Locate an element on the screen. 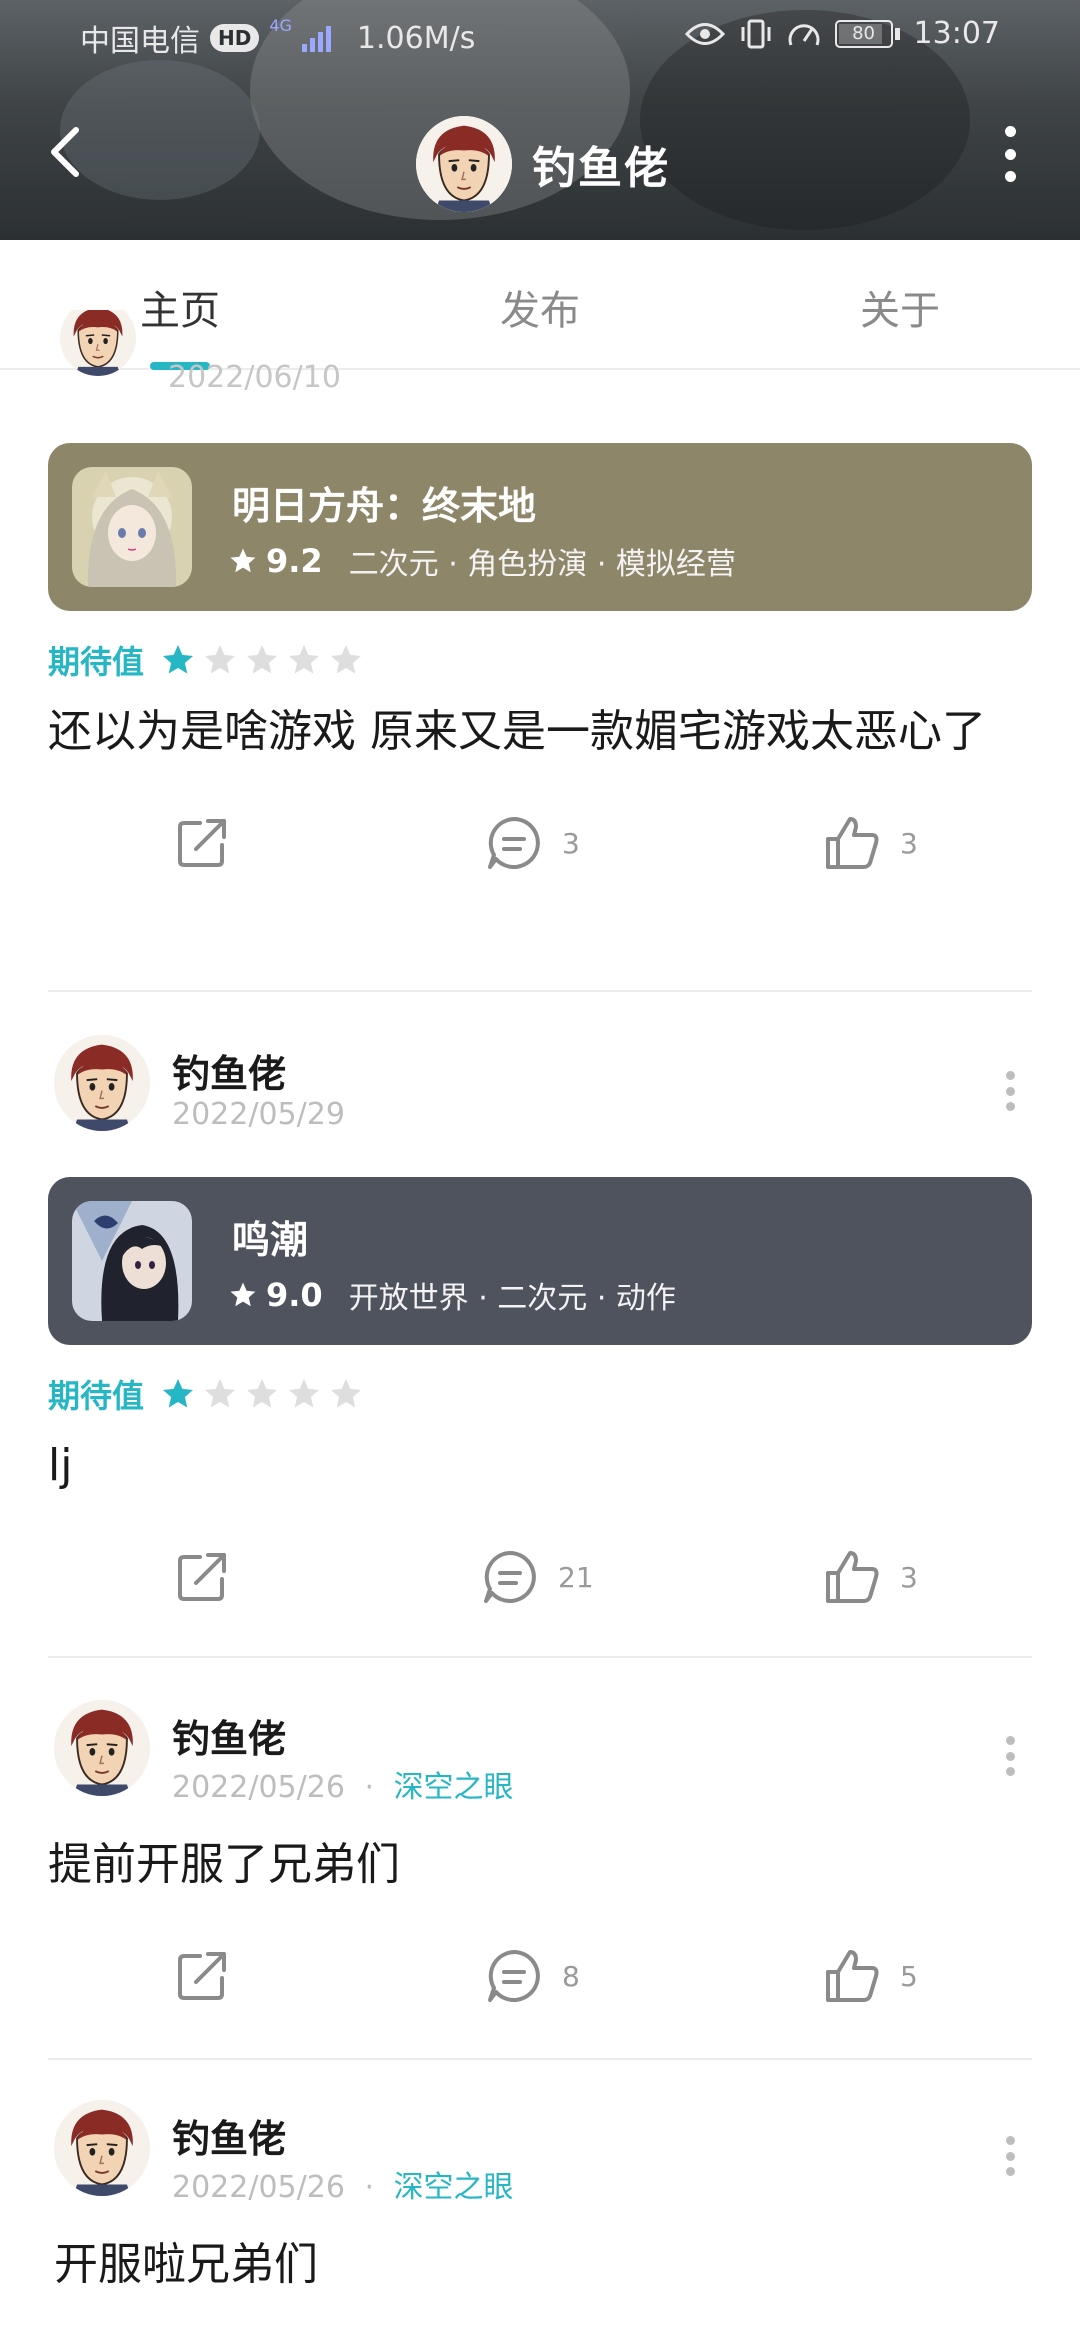 The image size is (1080, 2340). vibrate-icon is located at coordinates (756, 33).